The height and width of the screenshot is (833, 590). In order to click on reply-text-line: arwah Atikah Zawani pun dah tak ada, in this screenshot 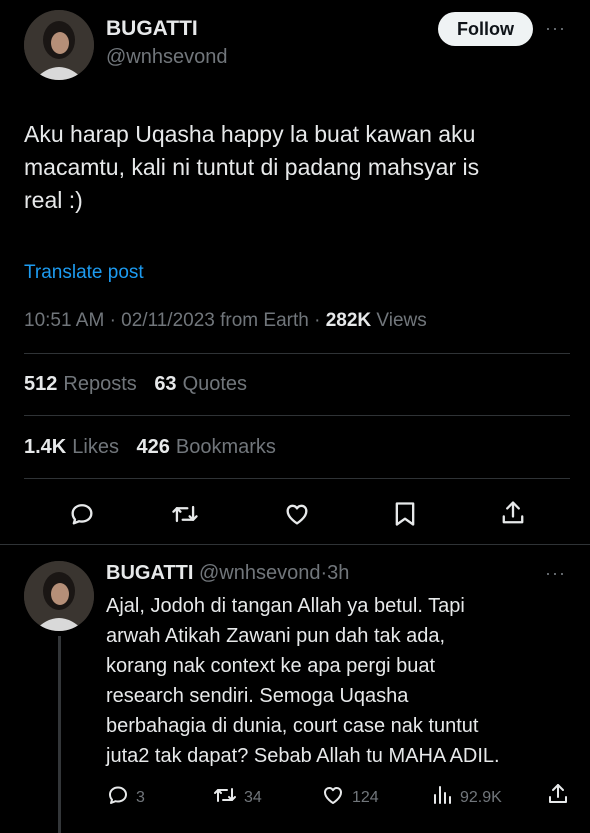, I will do `click(276, 636)`.